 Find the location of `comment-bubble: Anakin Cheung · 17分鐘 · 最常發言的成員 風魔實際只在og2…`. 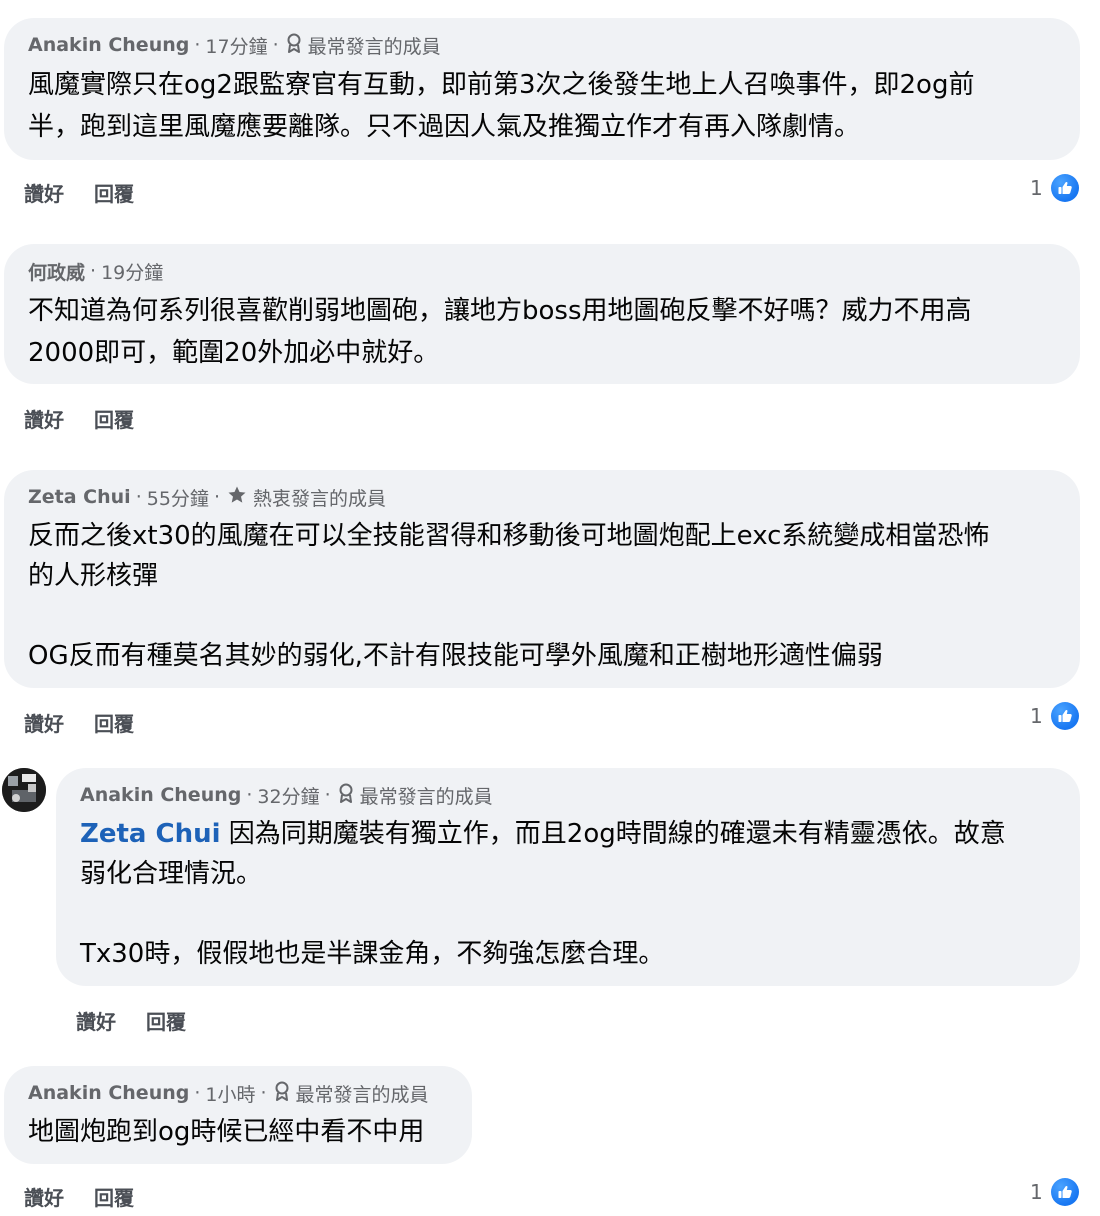

comment-bubble: Anakin Cheung · 17分鐘 · 最常發言的成員 風魔實際只在og2… is located at coordinates (542, 89).